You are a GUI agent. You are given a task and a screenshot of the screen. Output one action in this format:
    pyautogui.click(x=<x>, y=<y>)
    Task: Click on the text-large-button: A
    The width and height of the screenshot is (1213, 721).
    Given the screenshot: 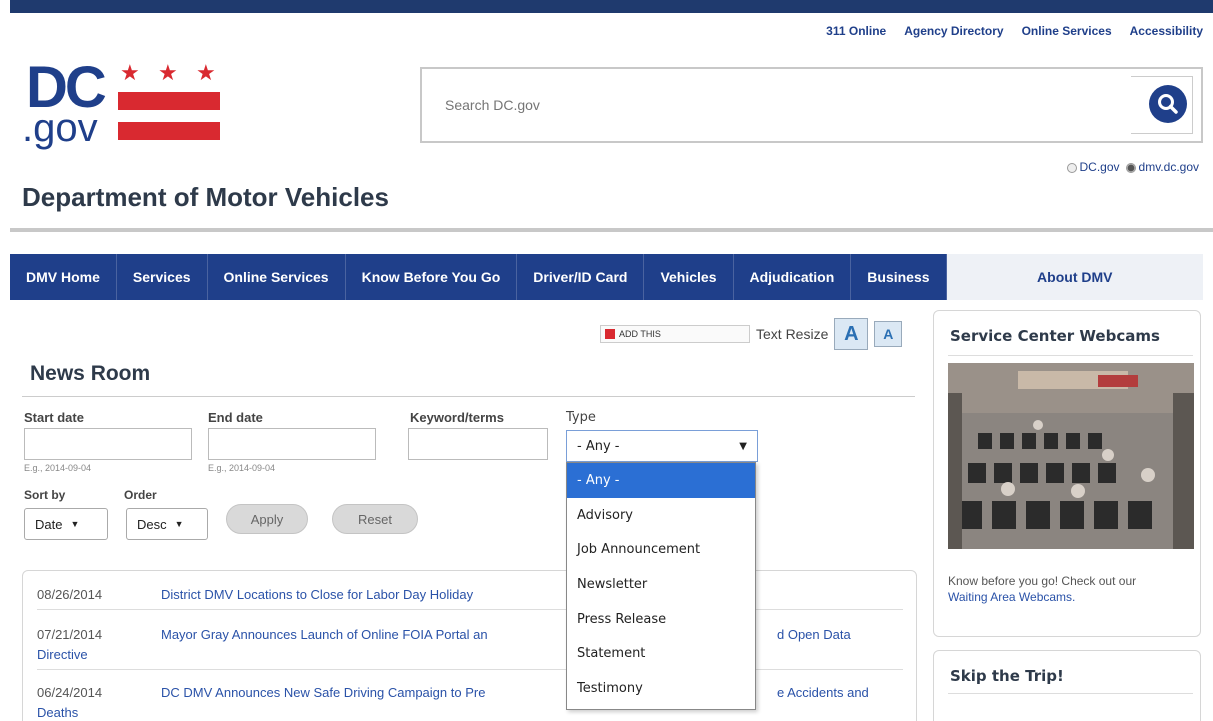 What is the action you would take?
    pyautogui.click(x=851, y=334)
    